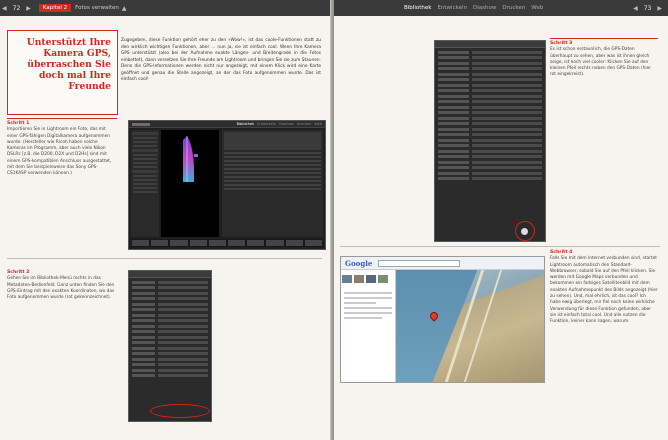 The width and height of the screenshot is (668, 440). What do you see at coordinates (286, 124) in the screenshot?
I see `lr-module-diashow: Diashow` at bounding box center [286, 124].